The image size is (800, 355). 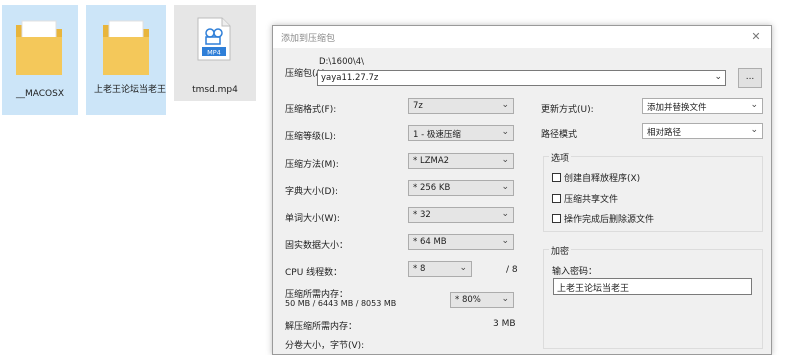 What do you see at coordinates (653, 296) in the screenshot?
I see `encryption-group: 加密 输入密码： 上老王论坛当老王` at bounding box center [653, 296].